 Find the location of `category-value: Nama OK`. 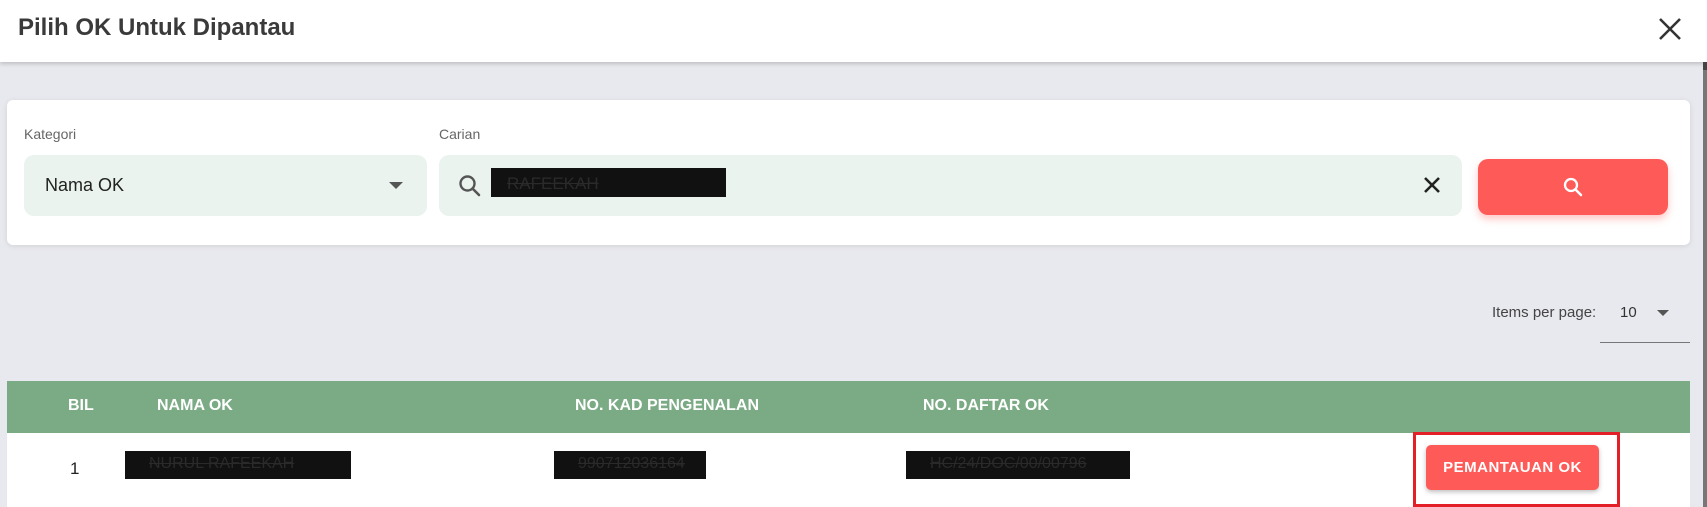

category-value: Nama OK is located at coordinates (85, 185).